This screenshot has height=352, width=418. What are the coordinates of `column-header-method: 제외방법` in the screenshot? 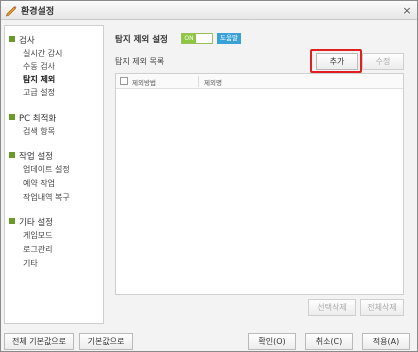 It's located at (144, 82).